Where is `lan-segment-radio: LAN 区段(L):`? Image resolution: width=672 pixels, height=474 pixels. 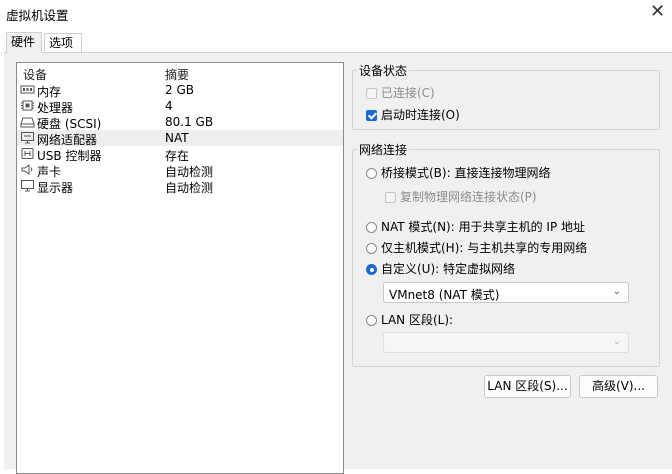 lan-segment-radio: LAN 区段(L): is located at coordinates (409, 319).